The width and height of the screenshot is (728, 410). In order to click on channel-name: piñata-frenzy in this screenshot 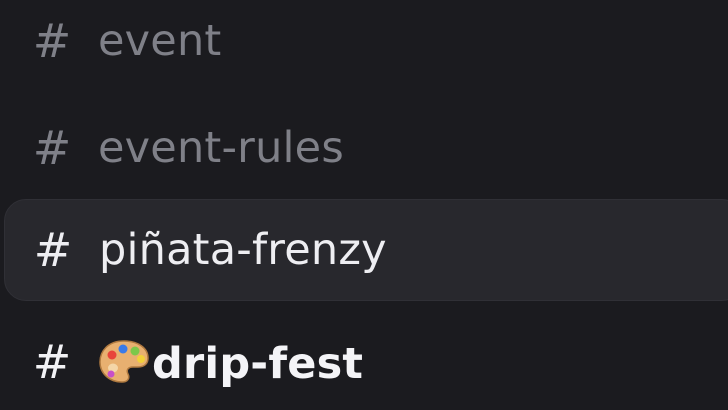, I will do `click(243, 249)`.